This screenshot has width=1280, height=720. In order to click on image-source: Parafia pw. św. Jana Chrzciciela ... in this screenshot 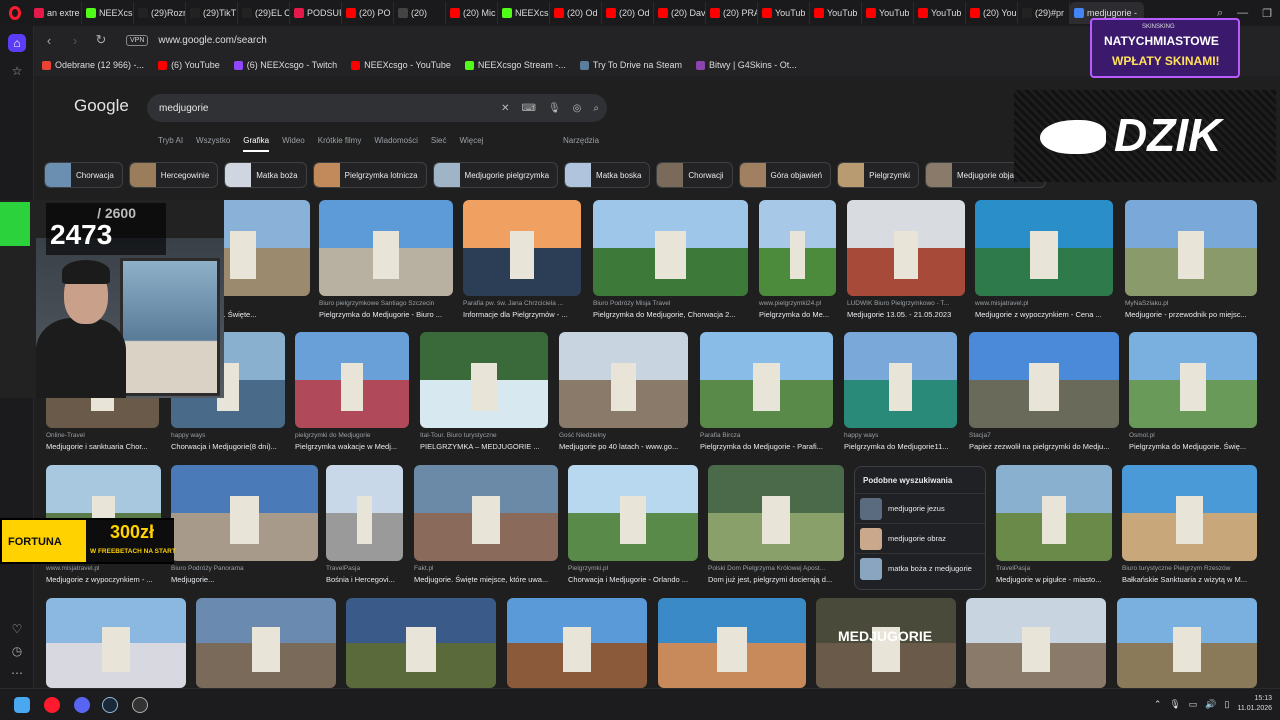, I will do `click(522, 303)`.